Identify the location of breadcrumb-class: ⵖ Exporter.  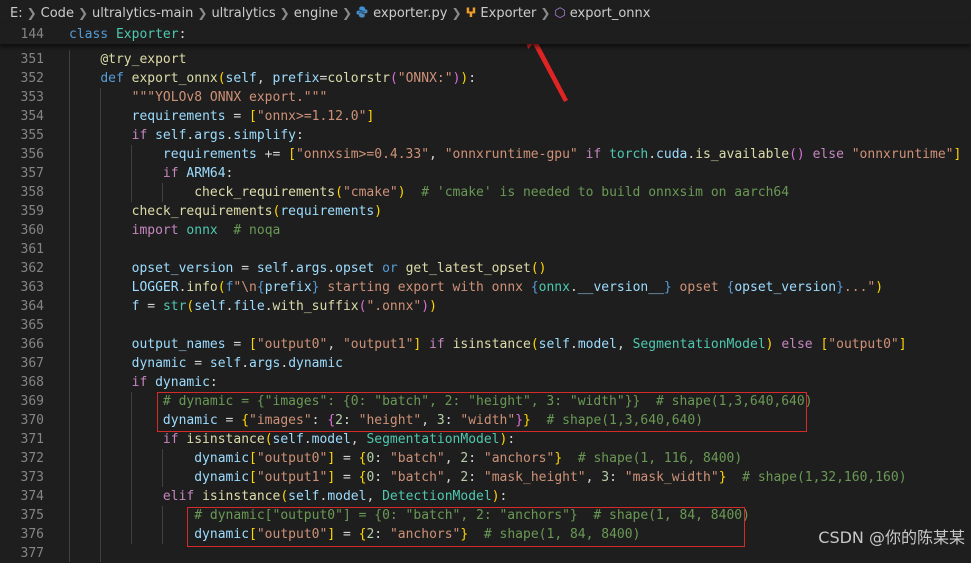
(501, 13).